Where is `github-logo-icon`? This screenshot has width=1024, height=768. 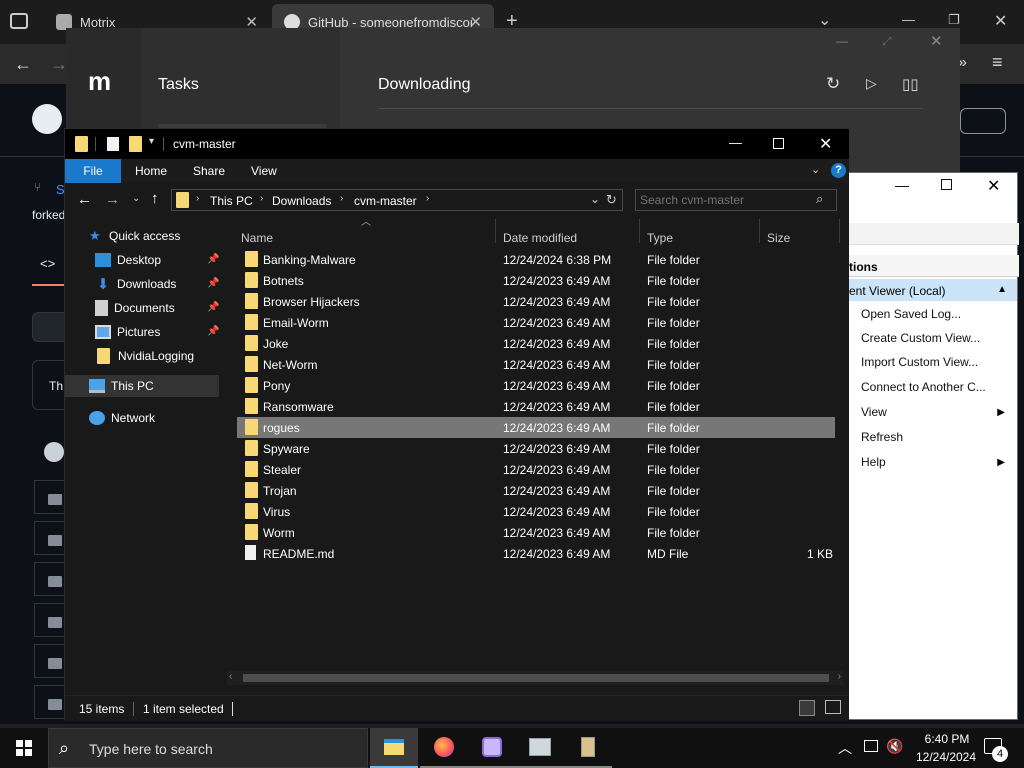
github-logo-icon is located at coordinates (47, 119).